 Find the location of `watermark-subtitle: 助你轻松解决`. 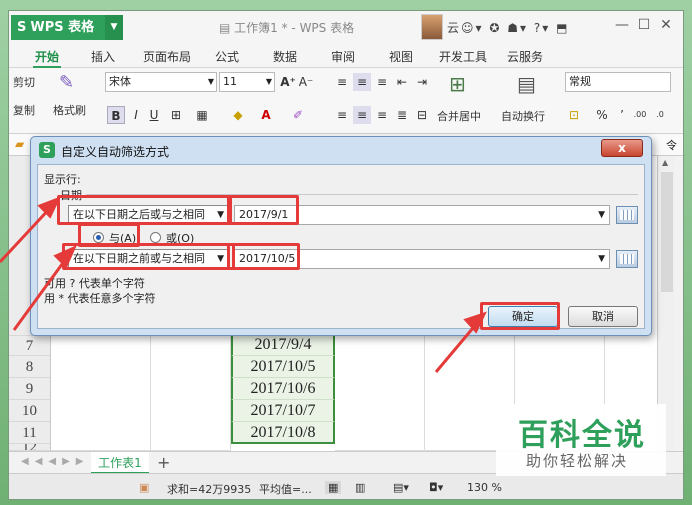

watermark-subtitle: 助你轻松解决 is located at coordinates (577, 461).